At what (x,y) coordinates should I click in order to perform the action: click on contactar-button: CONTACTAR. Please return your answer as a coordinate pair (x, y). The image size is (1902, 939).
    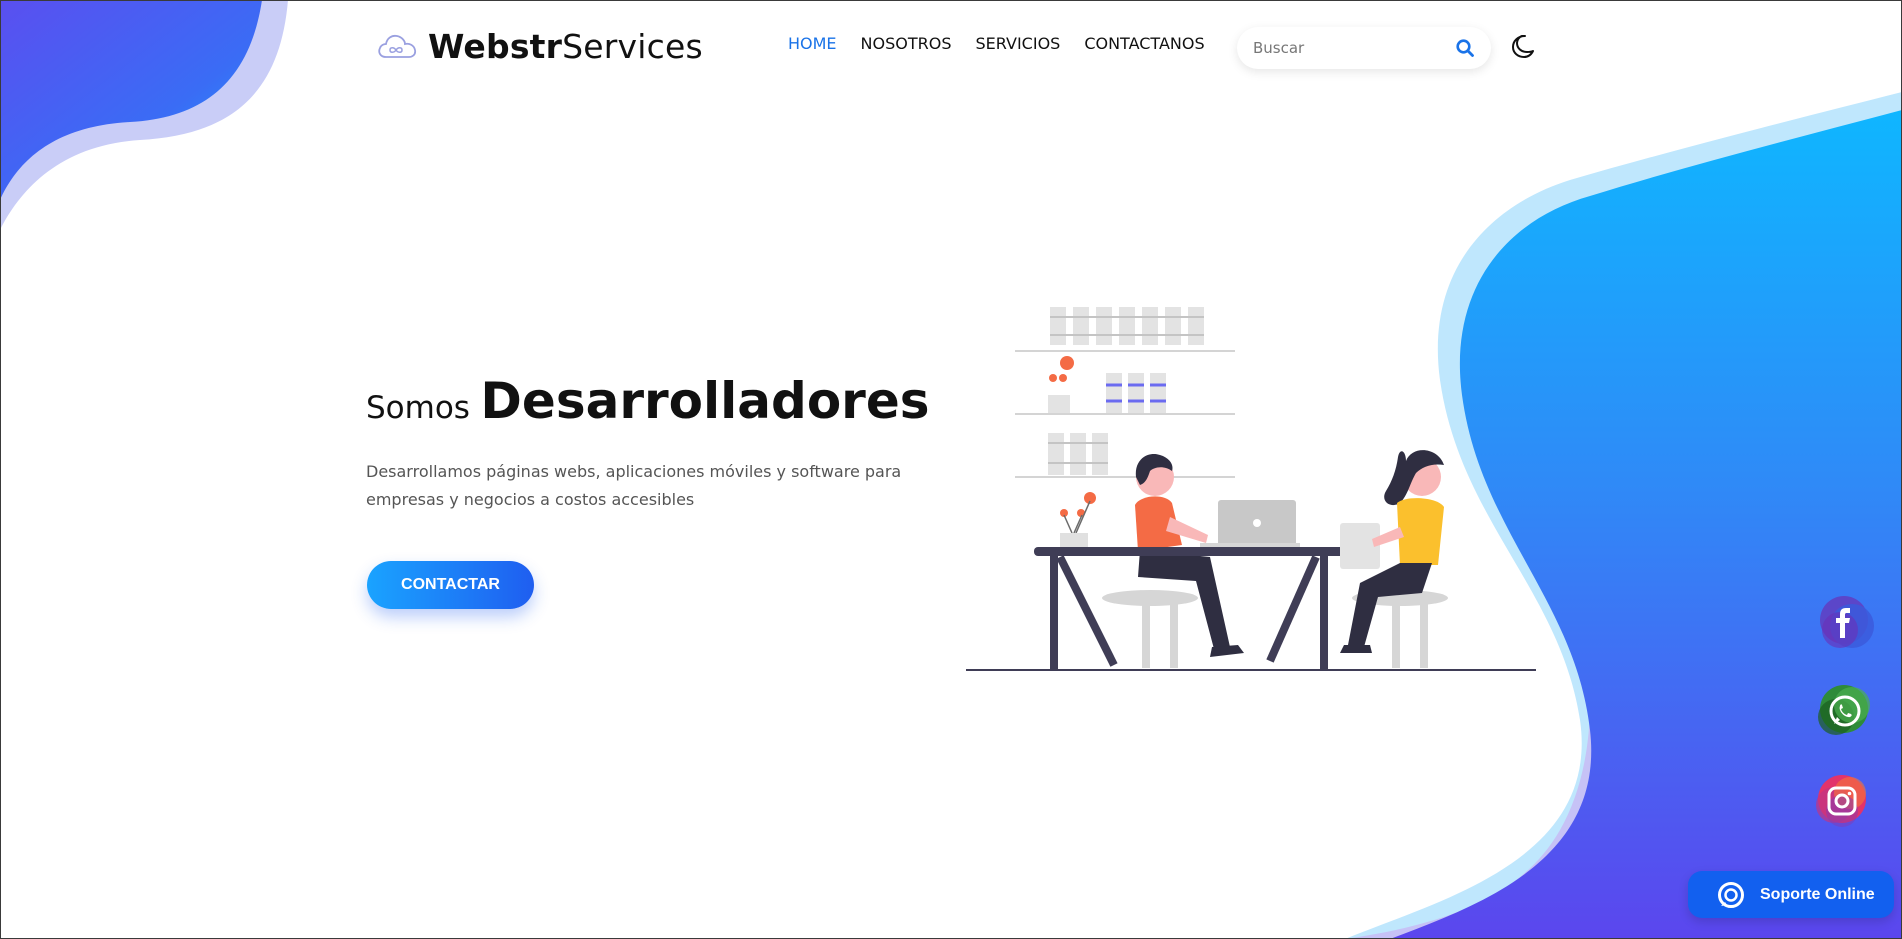
    Looking at the image, I should click on (450, 585).